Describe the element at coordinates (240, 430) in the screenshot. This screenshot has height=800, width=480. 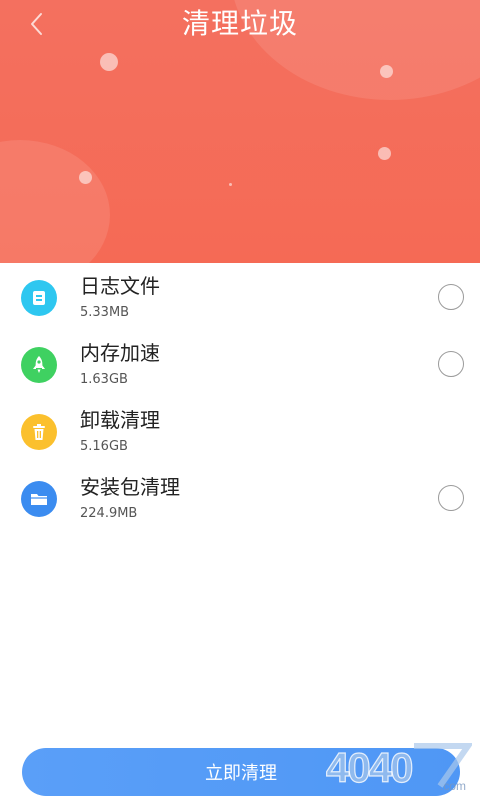
I see `list-item-uninstall-cleanup: 卸载清理 5.16GB` at that location.